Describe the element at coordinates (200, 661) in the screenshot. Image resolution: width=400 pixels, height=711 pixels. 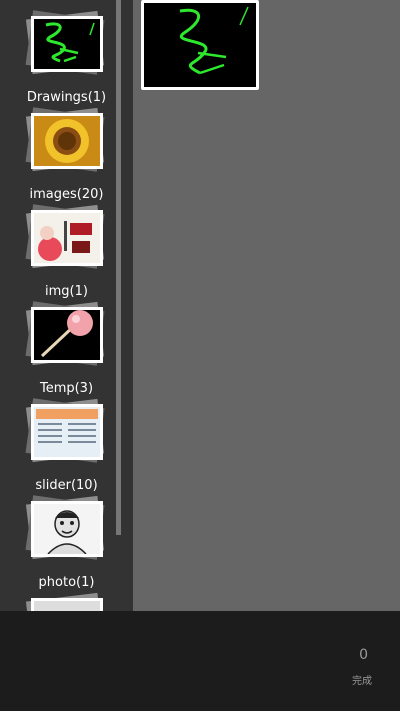
I see `bottom-toolbar: 0 完成` at that location.